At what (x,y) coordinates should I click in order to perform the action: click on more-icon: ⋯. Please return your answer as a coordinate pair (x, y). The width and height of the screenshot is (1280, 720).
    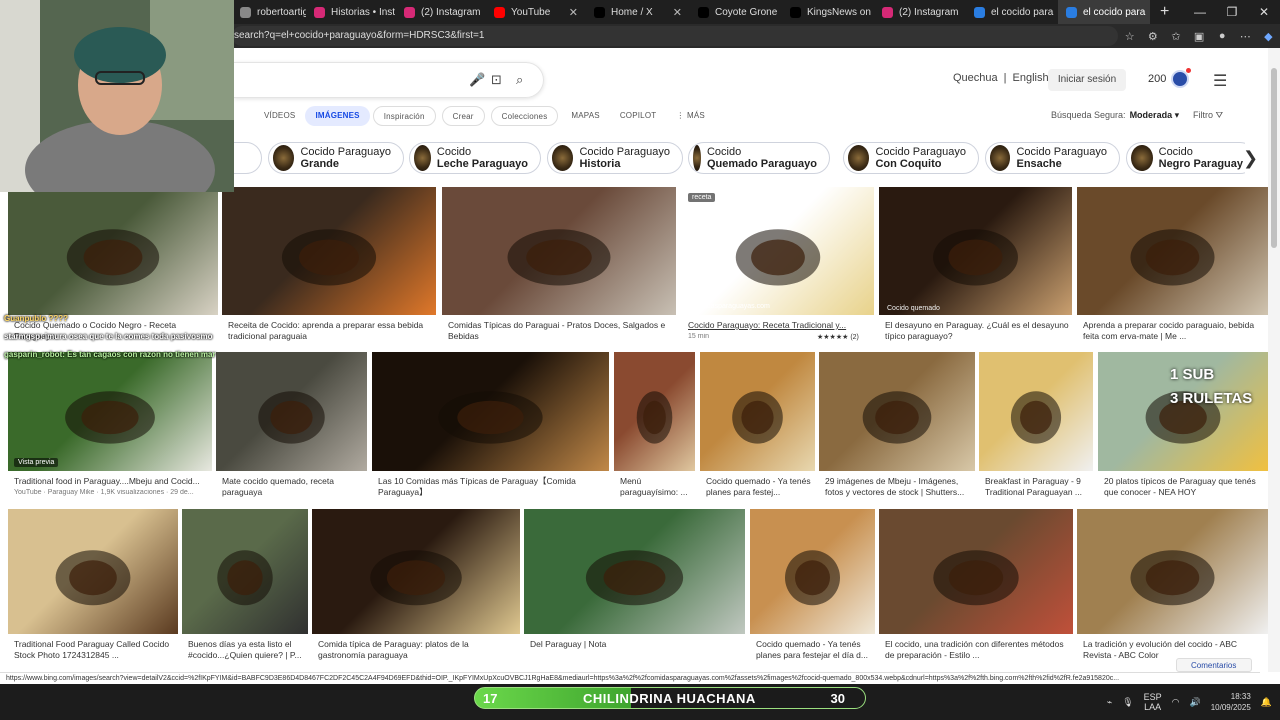
    Looking at the image, I should click on (1245, 36).